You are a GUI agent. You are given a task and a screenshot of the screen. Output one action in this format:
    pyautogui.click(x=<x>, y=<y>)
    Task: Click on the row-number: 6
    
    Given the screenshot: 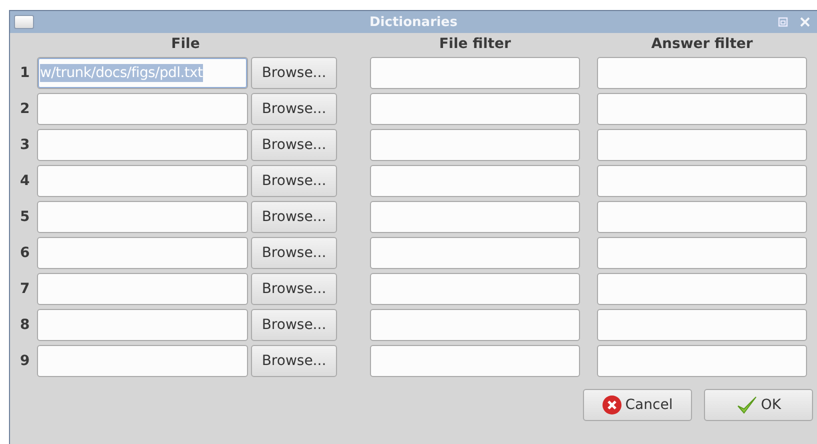 What is the action you would take?
    pyautogui.click(x=25, y=253)
    